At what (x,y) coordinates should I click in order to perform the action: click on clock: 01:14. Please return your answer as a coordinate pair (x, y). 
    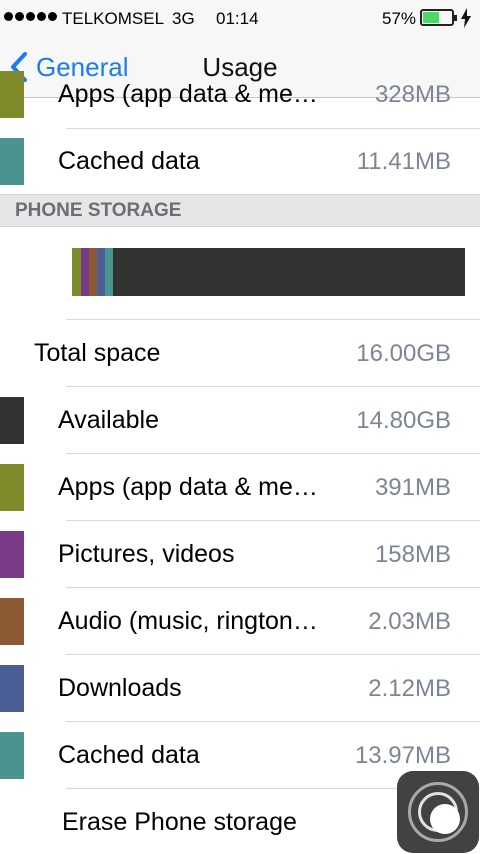
    Looking at the image, I should click on (237, 18).